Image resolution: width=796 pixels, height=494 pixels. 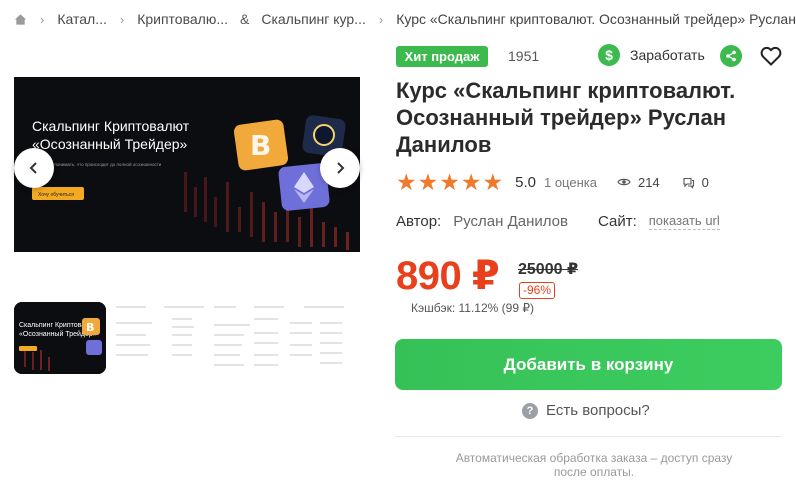 I want to click on chevron-left-icon, so click(x=33, y=168).